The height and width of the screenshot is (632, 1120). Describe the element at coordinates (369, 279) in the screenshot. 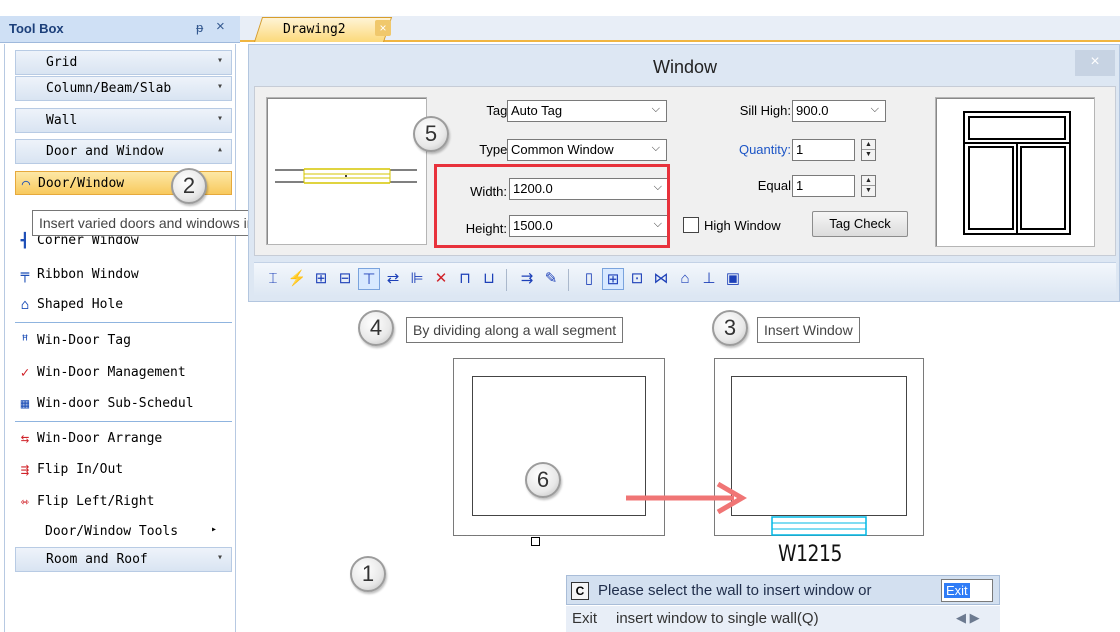

I see `divide-wall-segment-icon: ⊤` at that location.